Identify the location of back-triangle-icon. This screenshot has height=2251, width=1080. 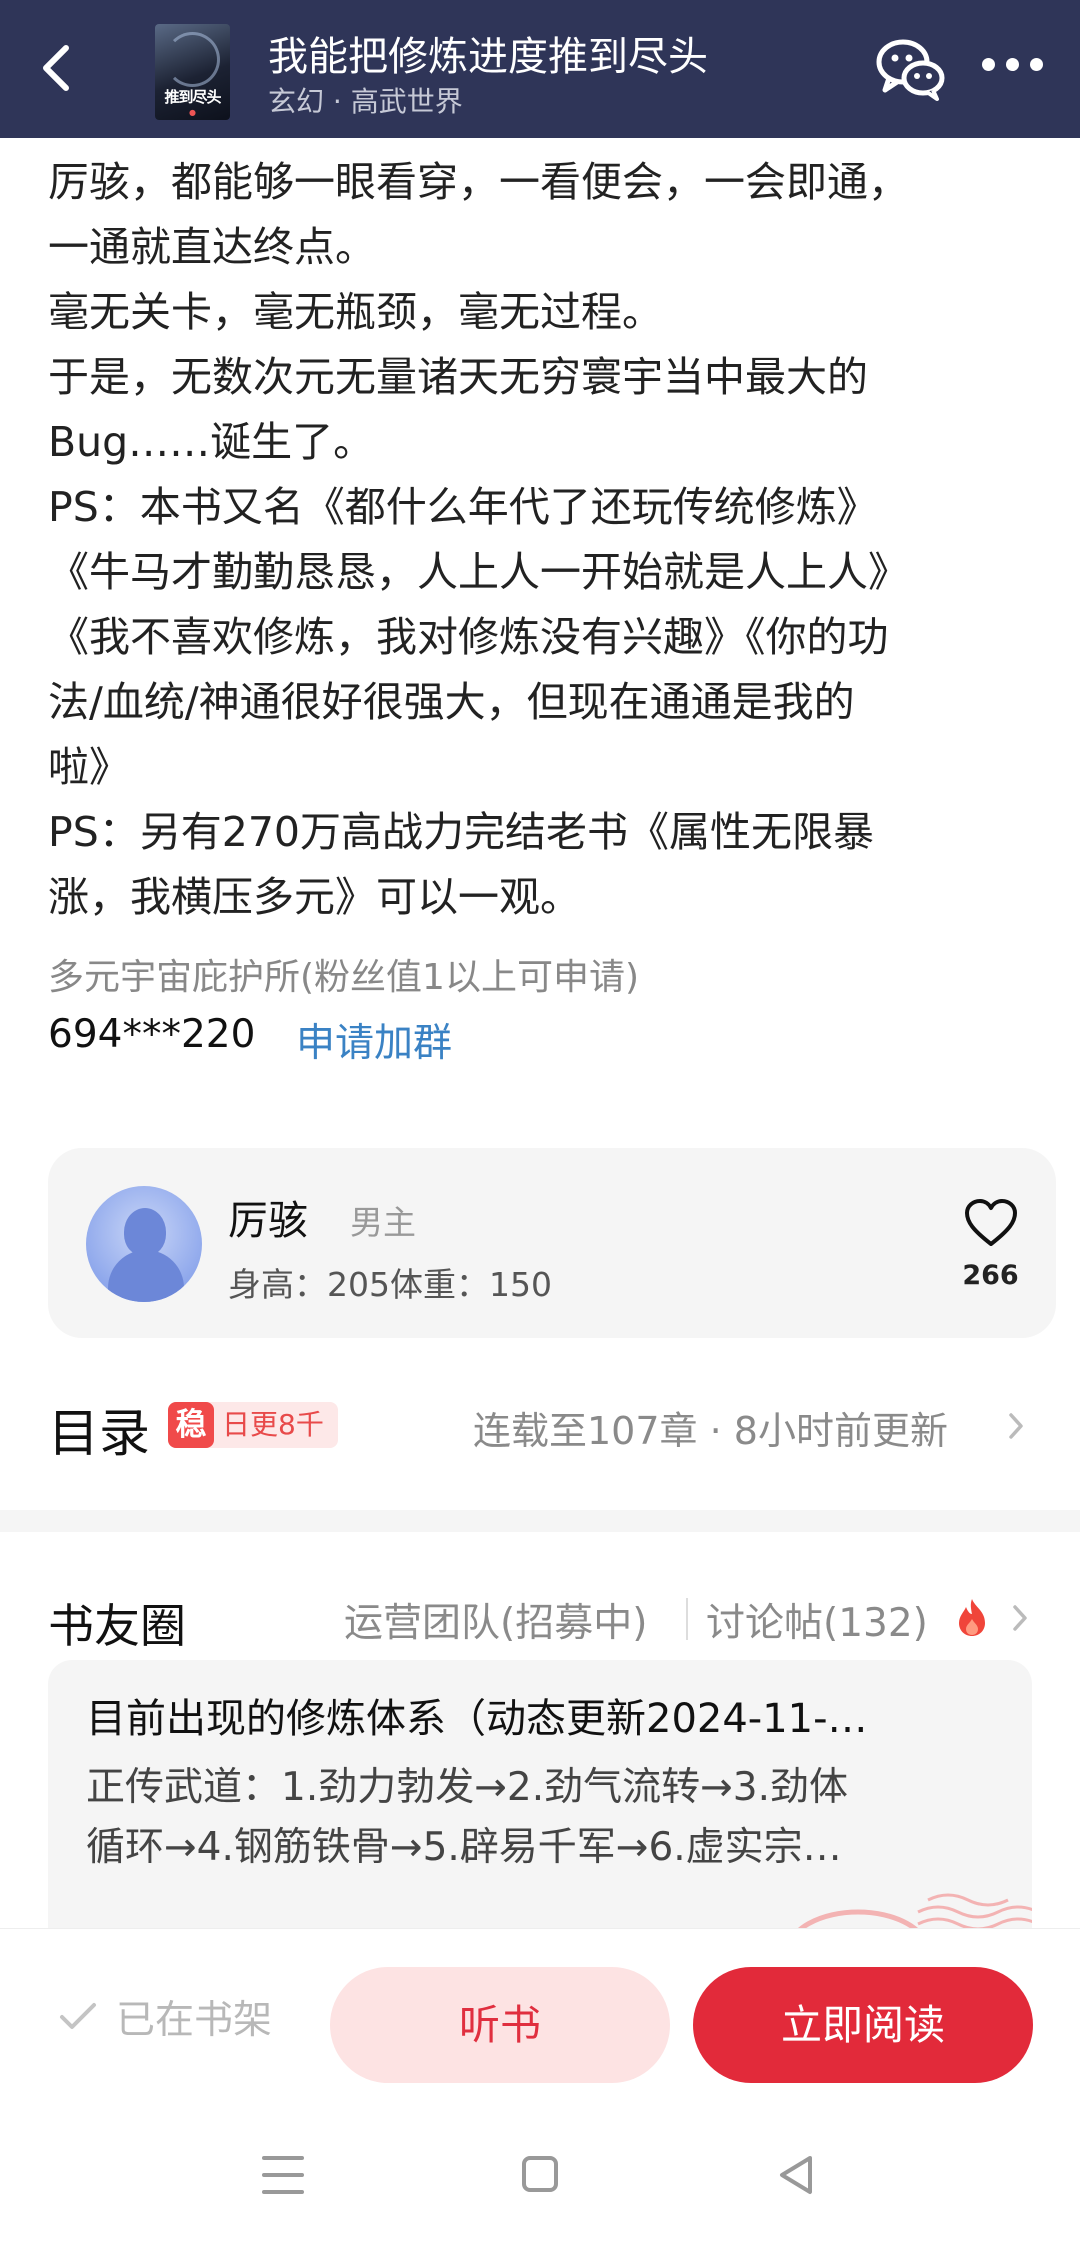
(796, 2175).